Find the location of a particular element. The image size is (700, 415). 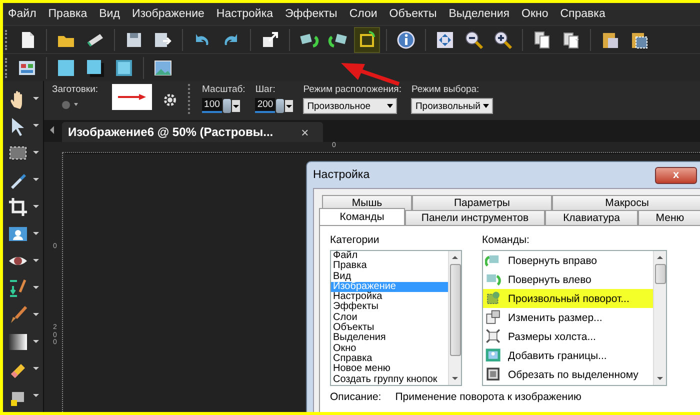

dialog-tab: Панели инструментов is located at coordinates (475, 217).